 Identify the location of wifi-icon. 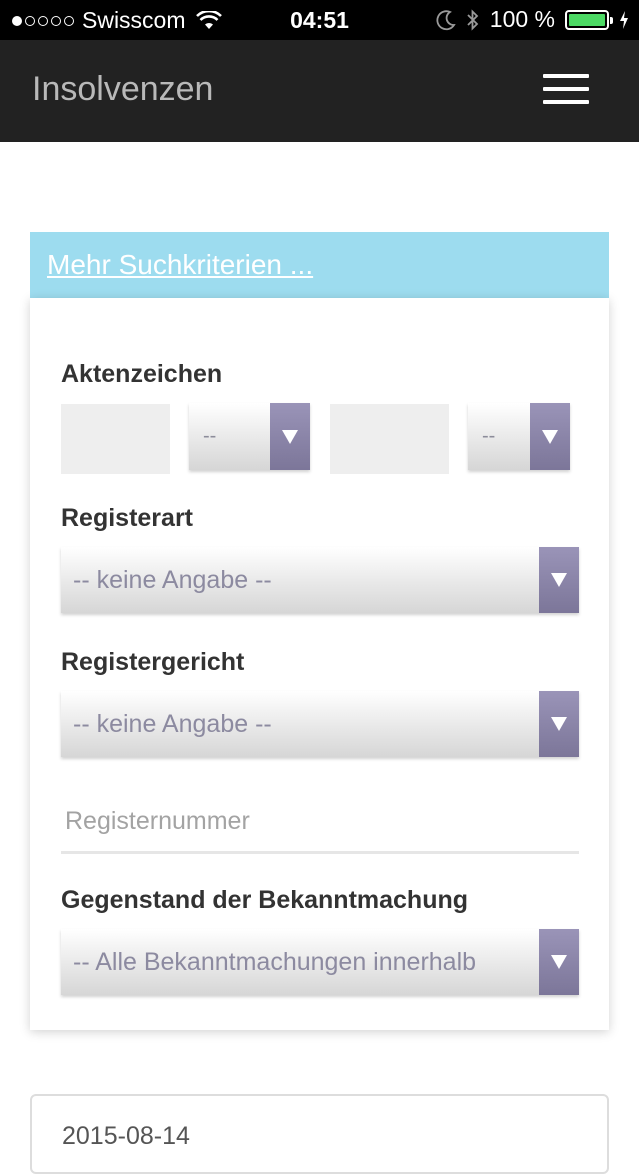
(208, 19).